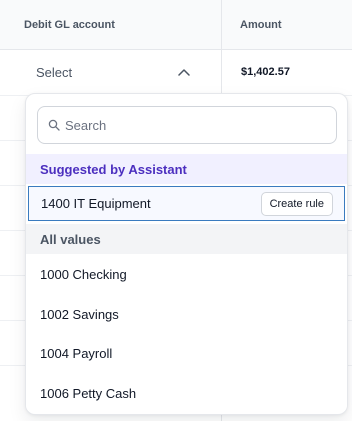 This screenshot has height=421, width=352. Describe the element at coordinates (296, 203) in the screenshot. I see `create-rule-button: Create rule` at that location.